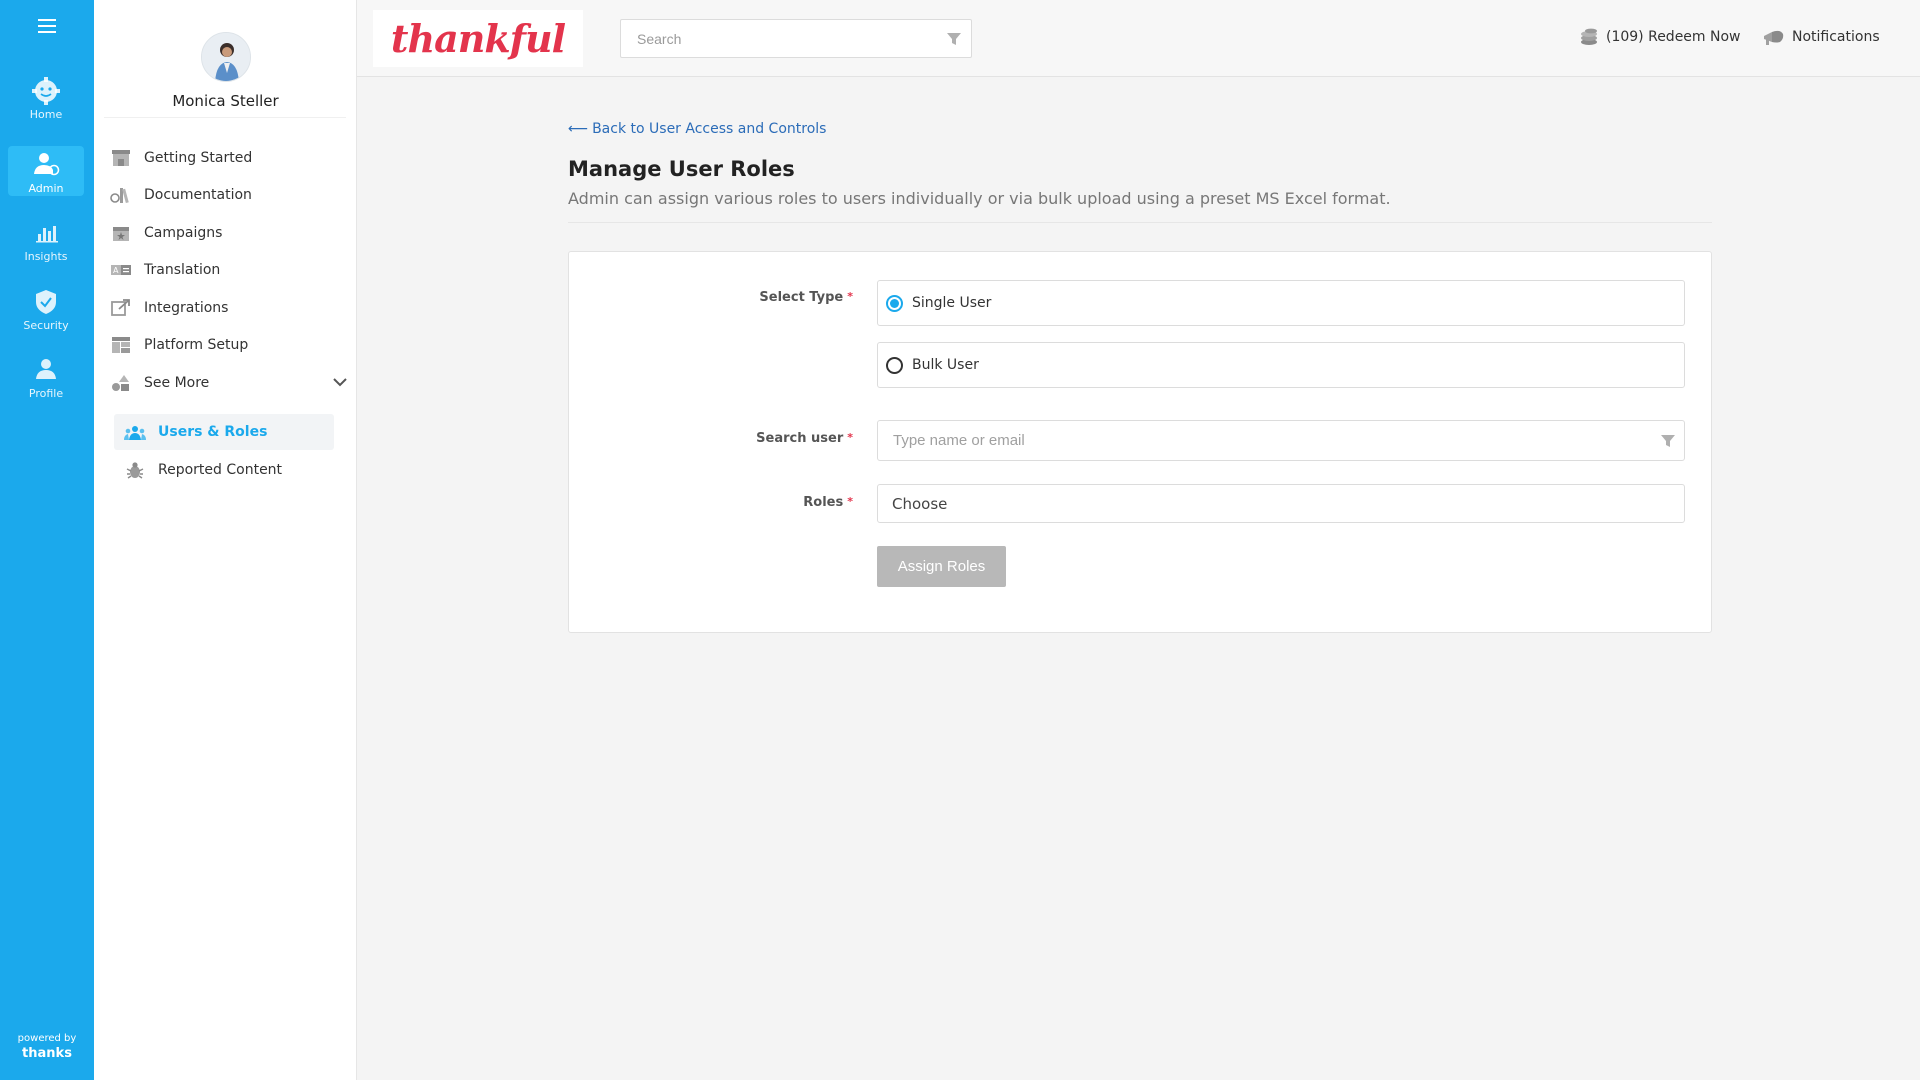  What do you see at coordinates (177, 383) in the screenshot?
I see `sidebar-item-label: See More` at bounding box center [177, 383].